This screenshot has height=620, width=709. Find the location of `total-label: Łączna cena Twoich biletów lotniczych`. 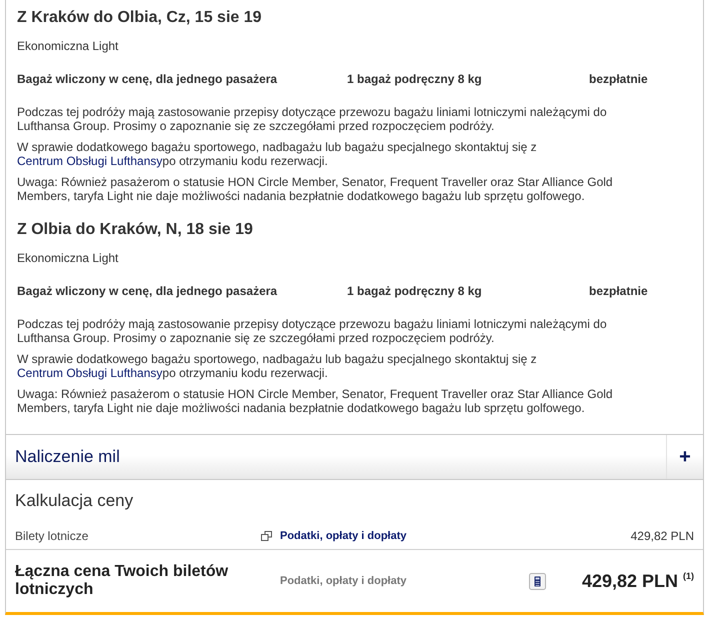

total-label: Łączna cena Twoich biletów lotniczych is located at coordinates (122, 581).